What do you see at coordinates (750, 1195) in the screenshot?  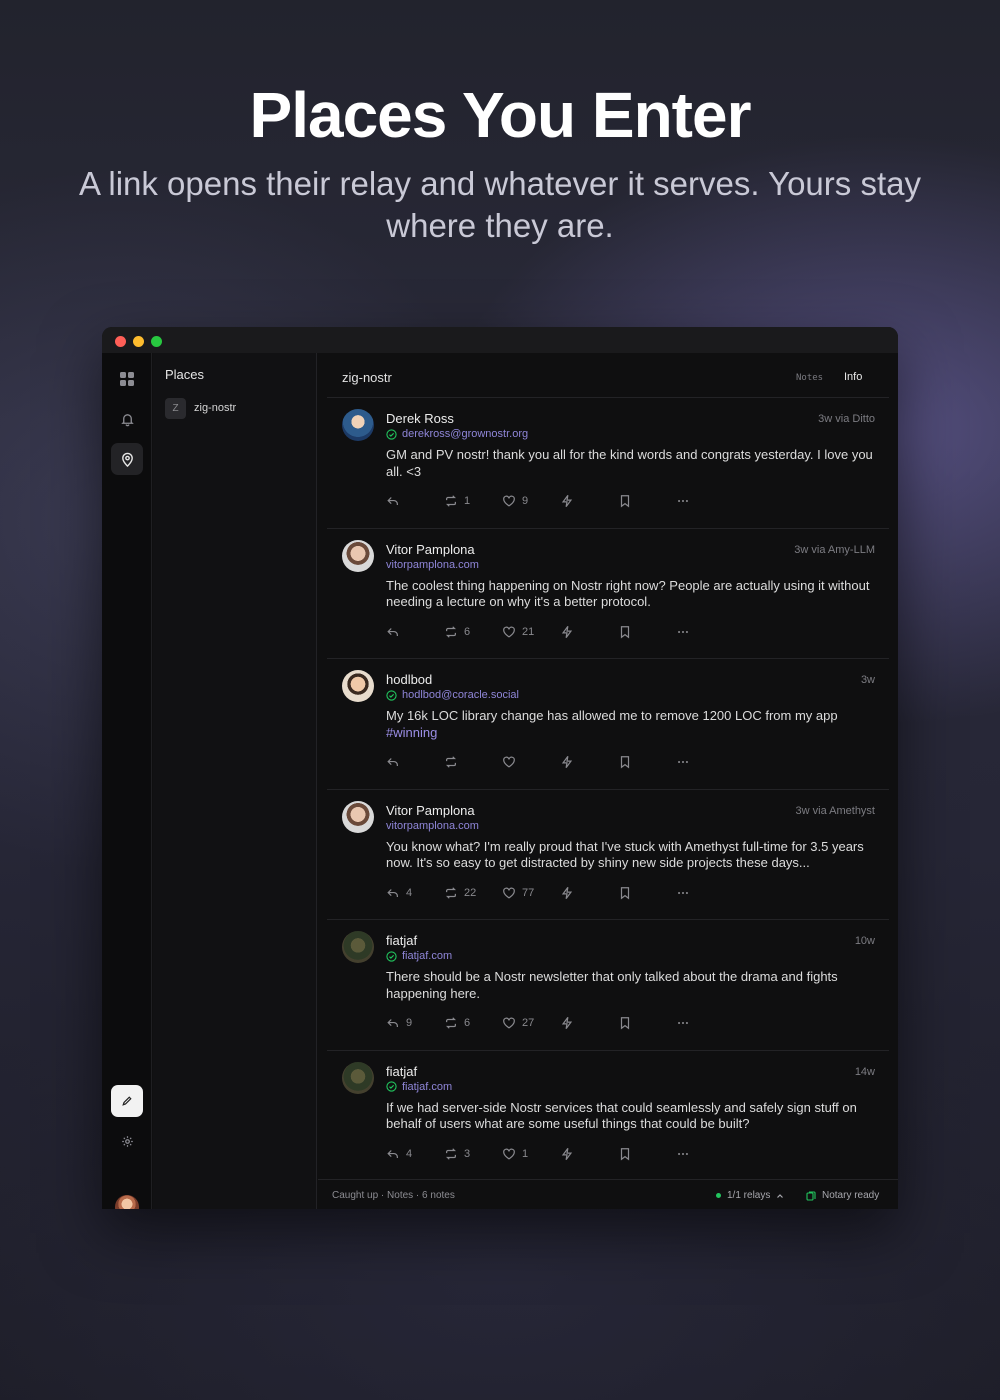 I see `relays-indicator: 1/1 relays` at bounding box center [750, 1195].